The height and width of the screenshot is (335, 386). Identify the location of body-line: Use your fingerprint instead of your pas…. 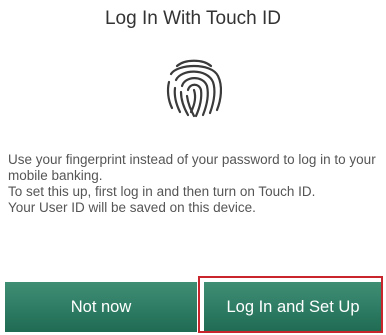
(192, 167).